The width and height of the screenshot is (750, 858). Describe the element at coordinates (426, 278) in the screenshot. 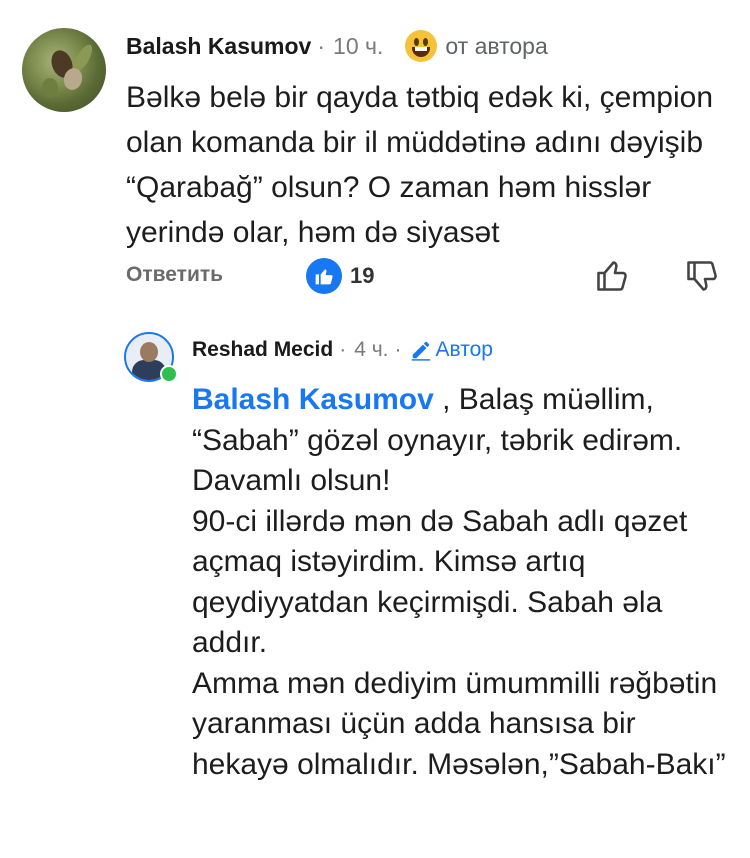

I see `comment-actions: Ответить 19` at that location.